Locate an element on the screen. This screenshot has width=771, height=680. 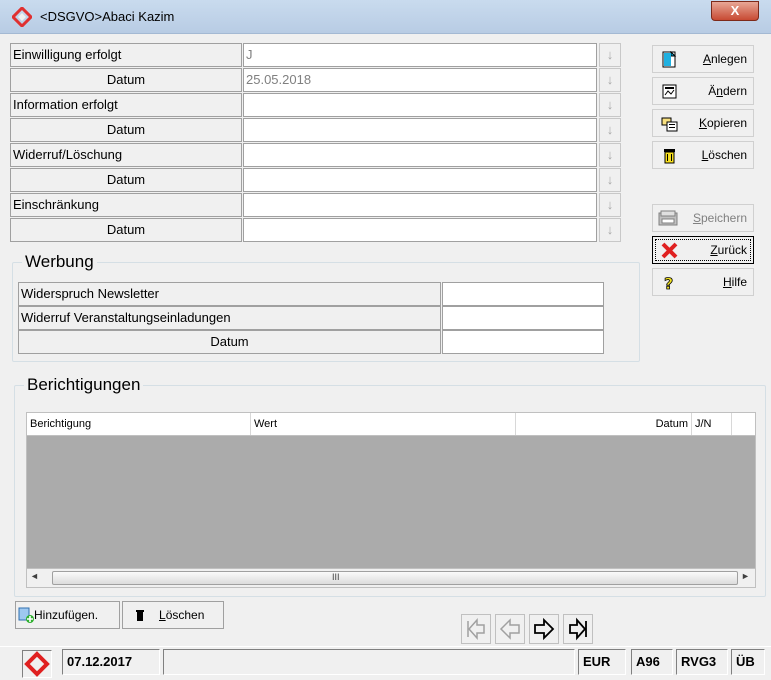
scroll-grip-icon: III is located at coordinates (336, 577).